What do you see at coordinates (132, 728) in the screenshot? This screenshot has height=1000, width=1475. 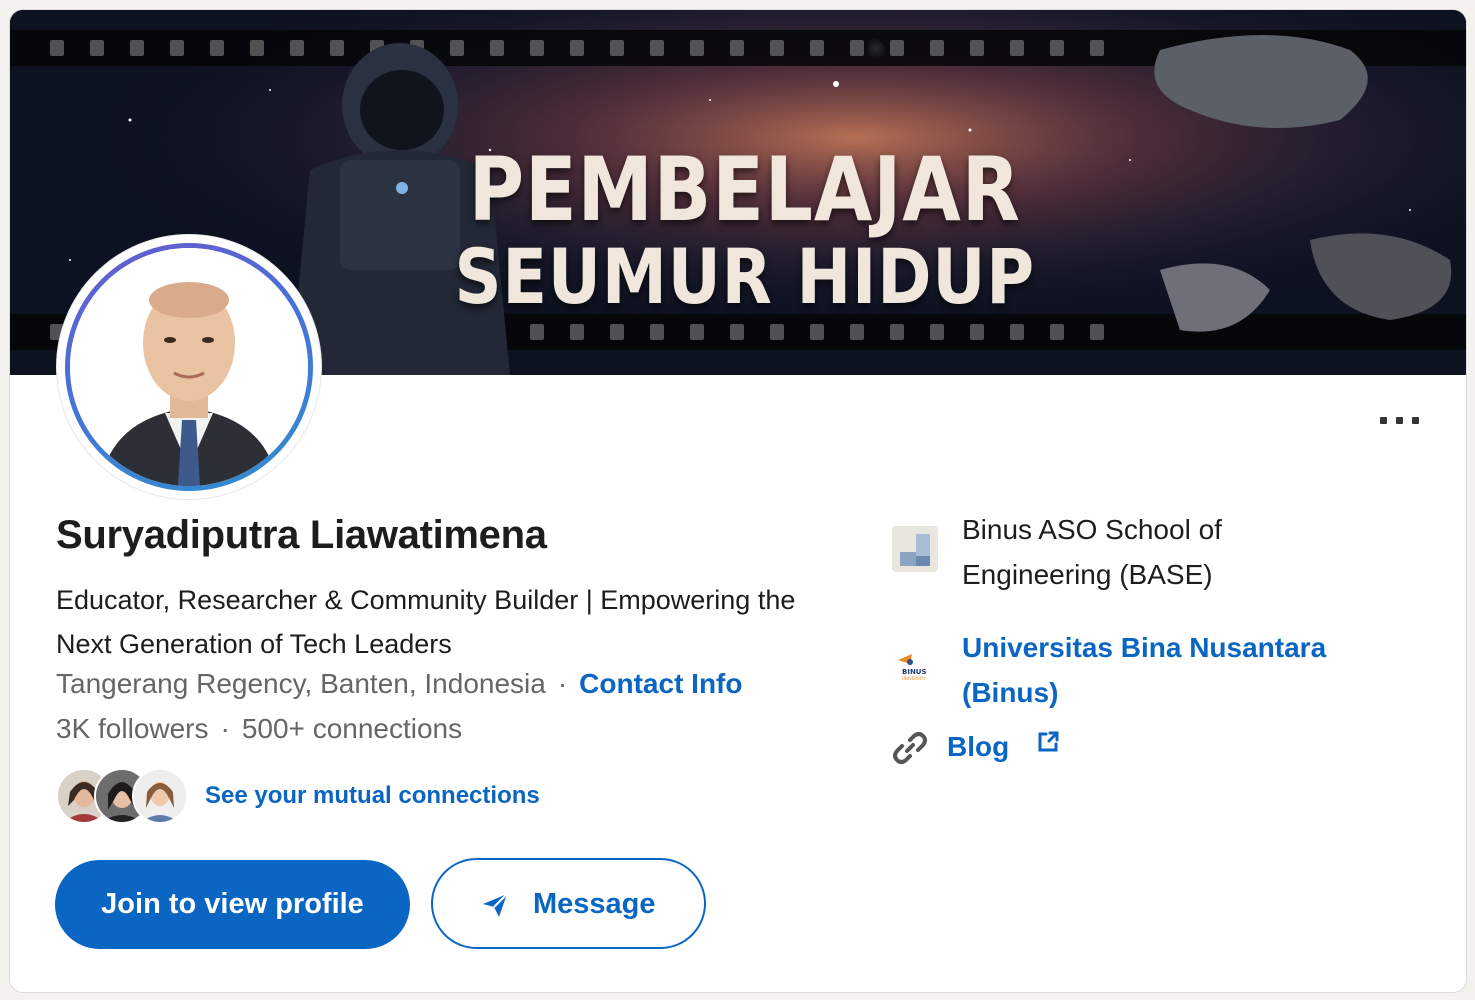 I see `followers-count: 3K followers` at bounding box center [132, 728].